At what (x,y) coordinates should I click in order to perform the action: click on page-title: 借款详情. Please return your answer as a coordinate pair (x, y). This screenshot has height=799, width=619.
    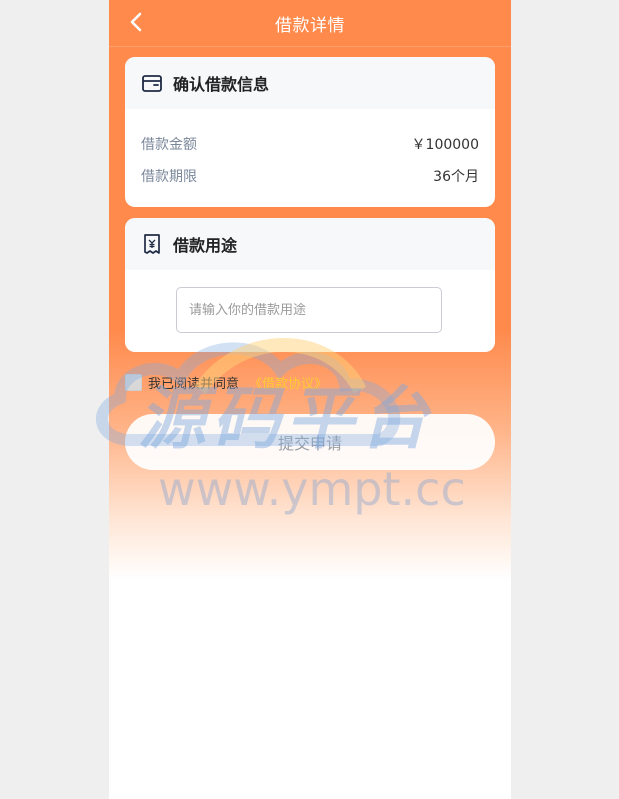
    Looking at the image, I should click on (310, 26).